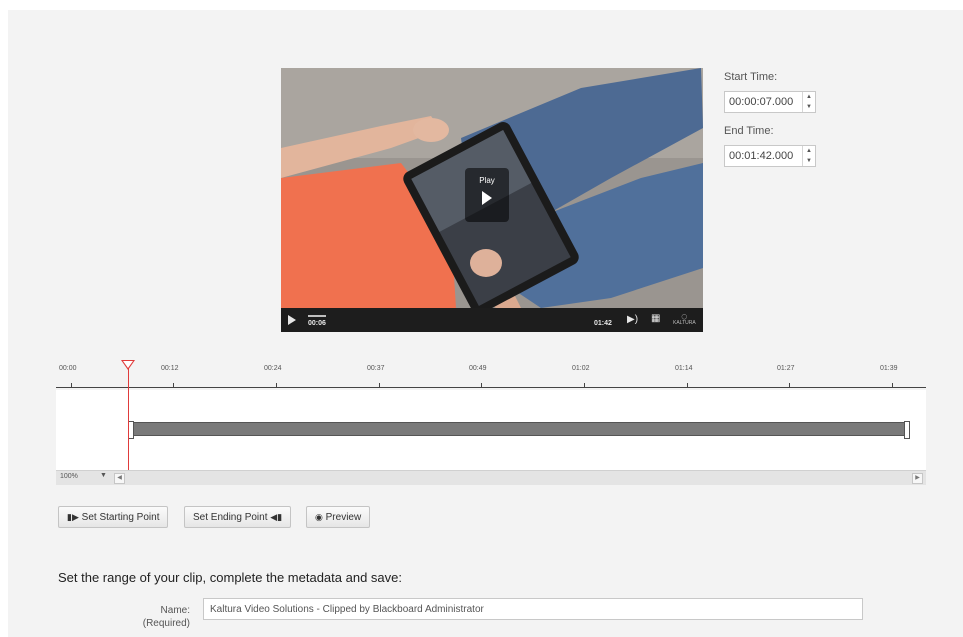 This screenshot has height=637, width=963. What do you see at coordinates (343, 517) in the screenshot?
I see `preview-label: Preview` at bounding box center [343, 517].